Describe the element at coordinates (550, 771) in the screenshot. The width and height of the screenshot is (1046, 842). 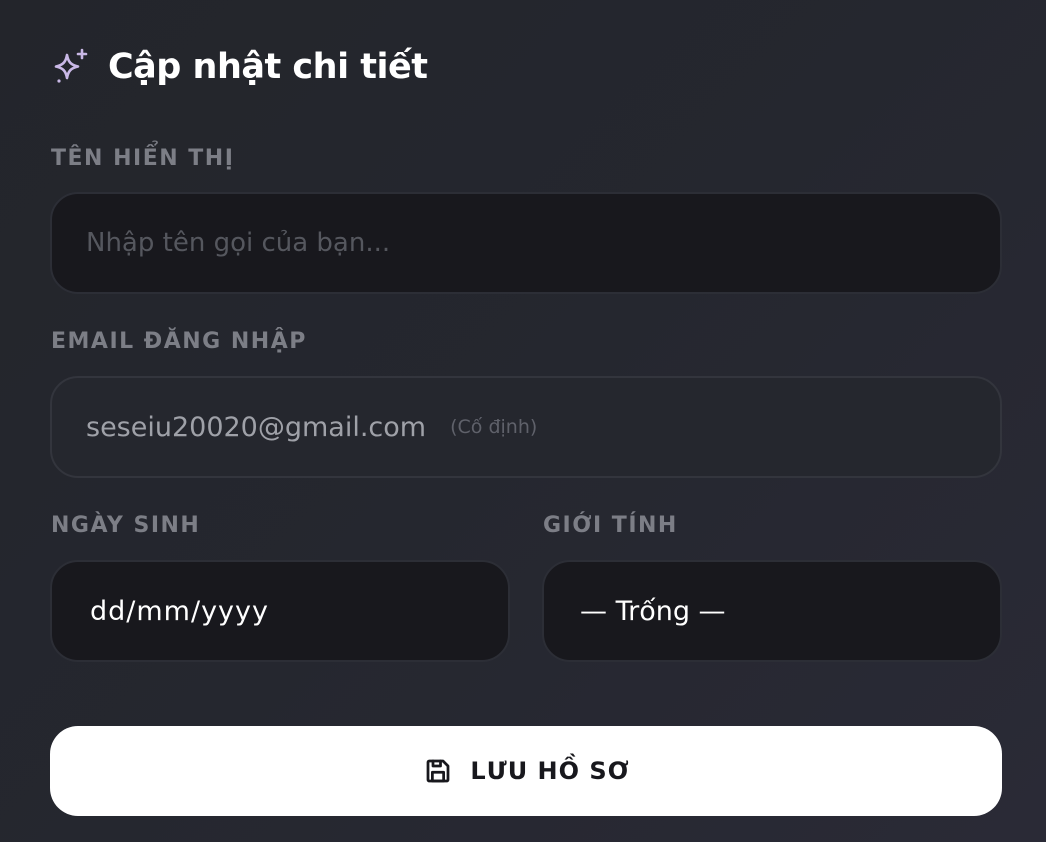
I see `save-button-label: LƯU HỒ SƠ` at that location.